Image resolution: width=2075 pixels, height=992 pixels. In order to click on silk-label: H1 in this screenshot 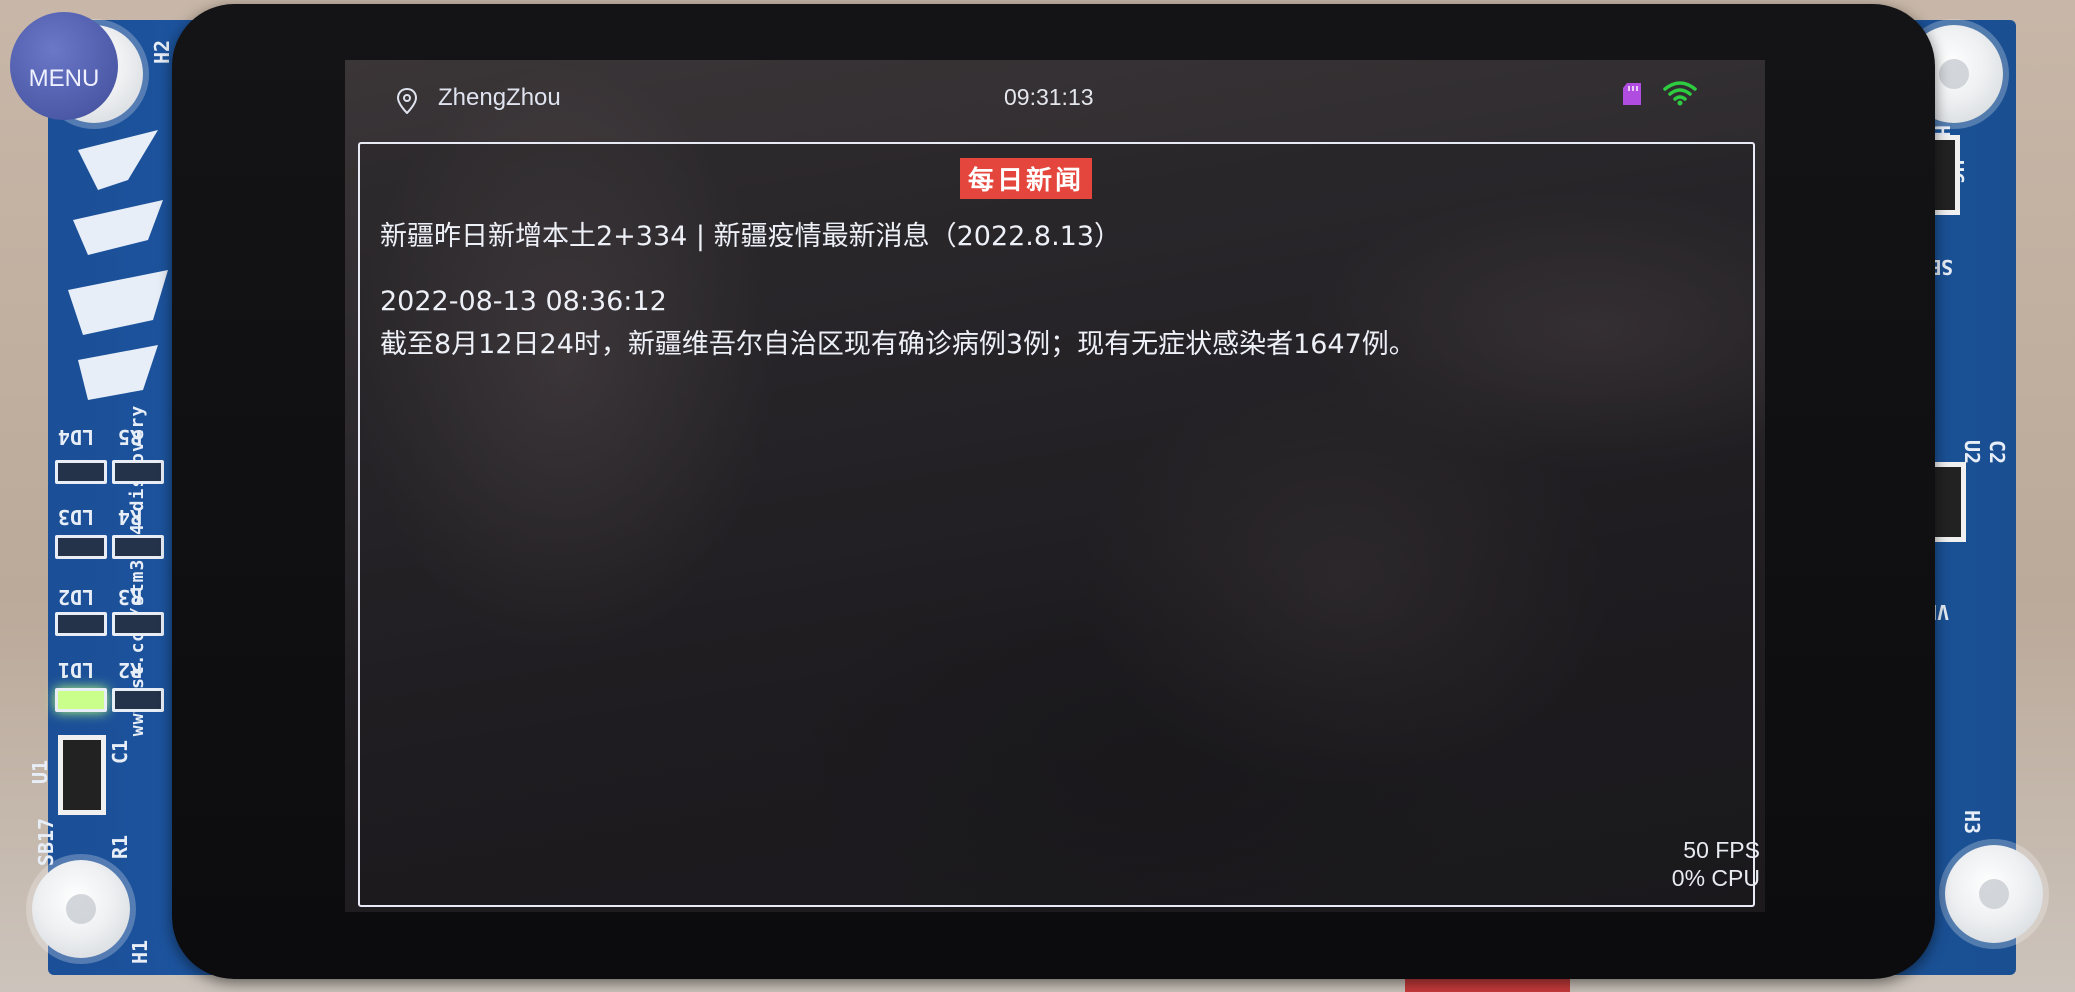, I will do `click(140, 952)`.